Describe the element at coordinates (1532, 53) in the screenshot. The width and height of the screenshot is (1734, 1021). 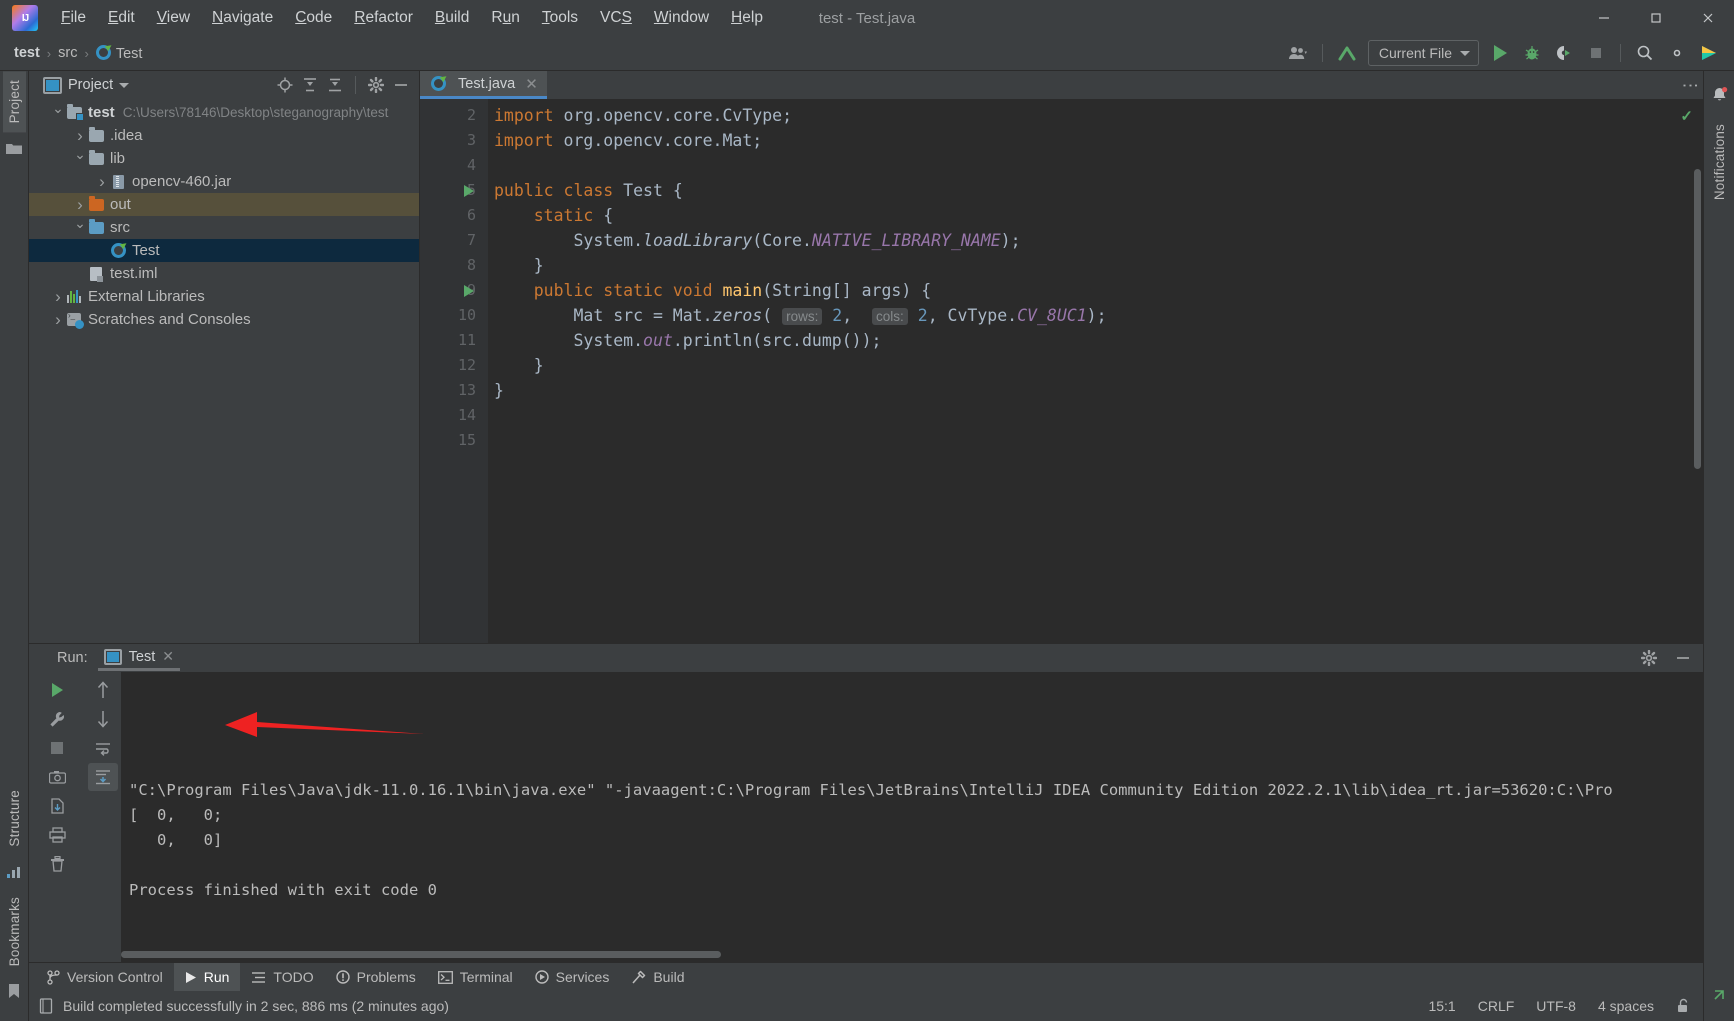
I see `debug-button` at that location.